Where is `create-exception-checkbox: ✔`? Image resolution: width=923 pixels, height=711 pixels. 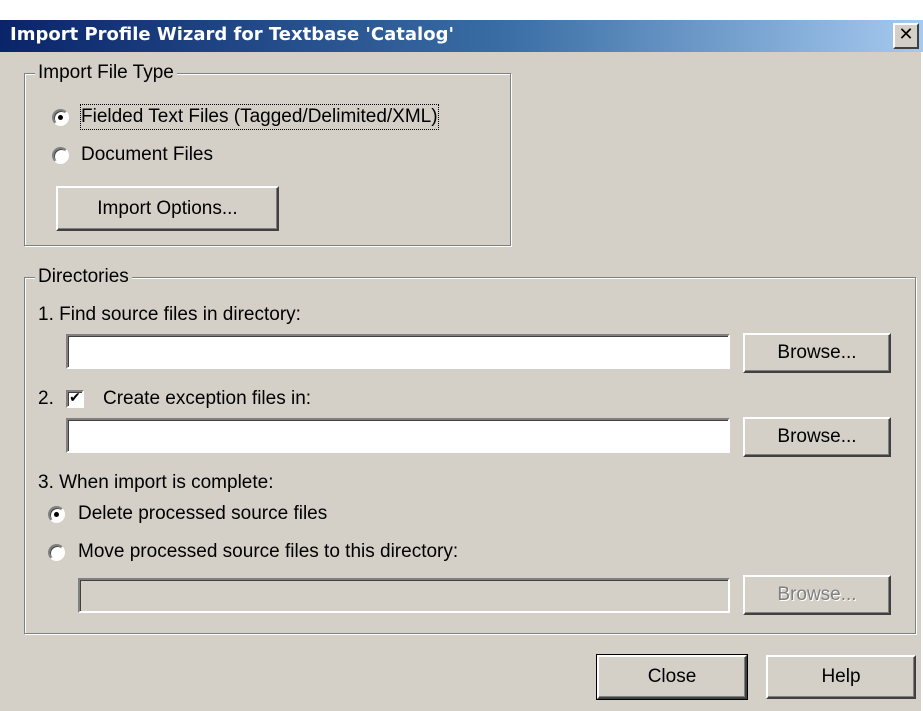
create-exception-checkbox: ✔ is located at coordinates (75, 399).